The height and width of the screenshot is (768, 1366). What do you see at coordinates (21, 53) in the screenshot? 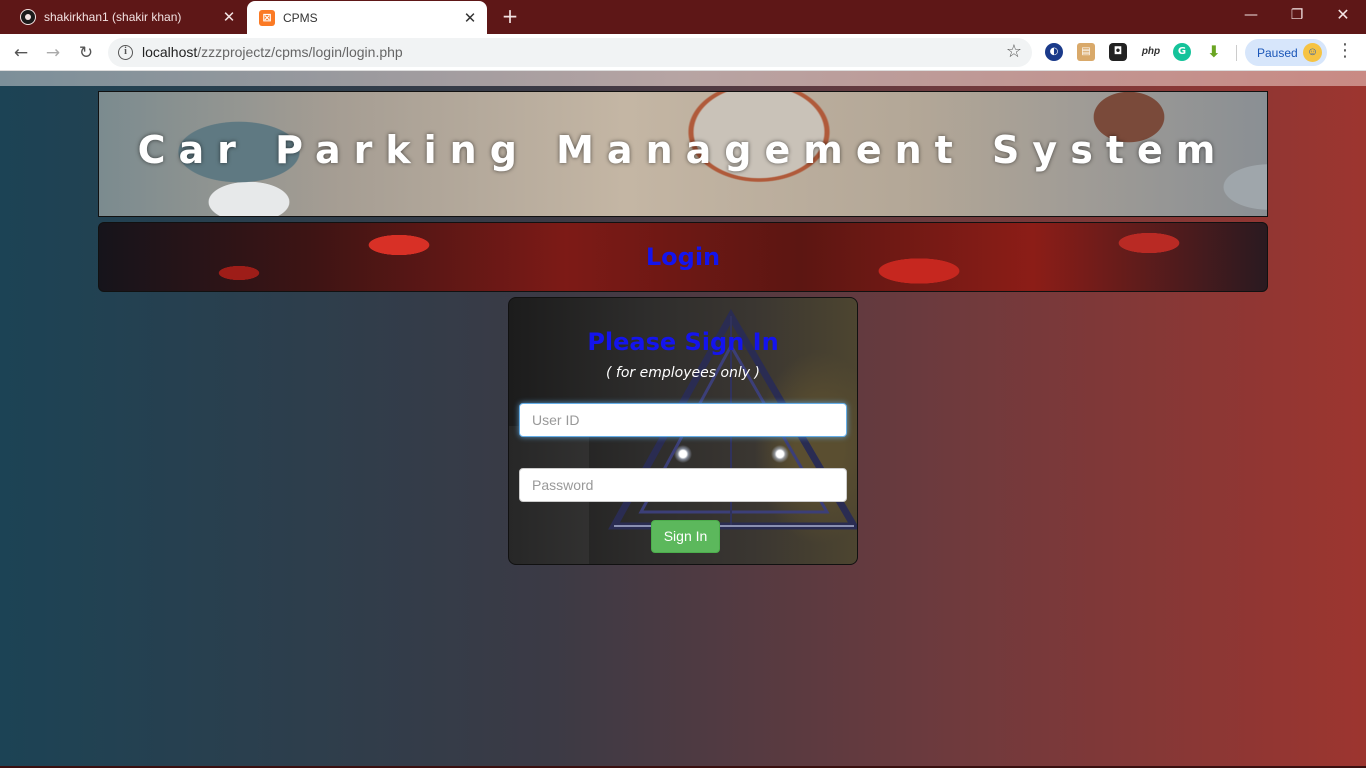
I see `back-button: ←` at bounding box center [21, 53].